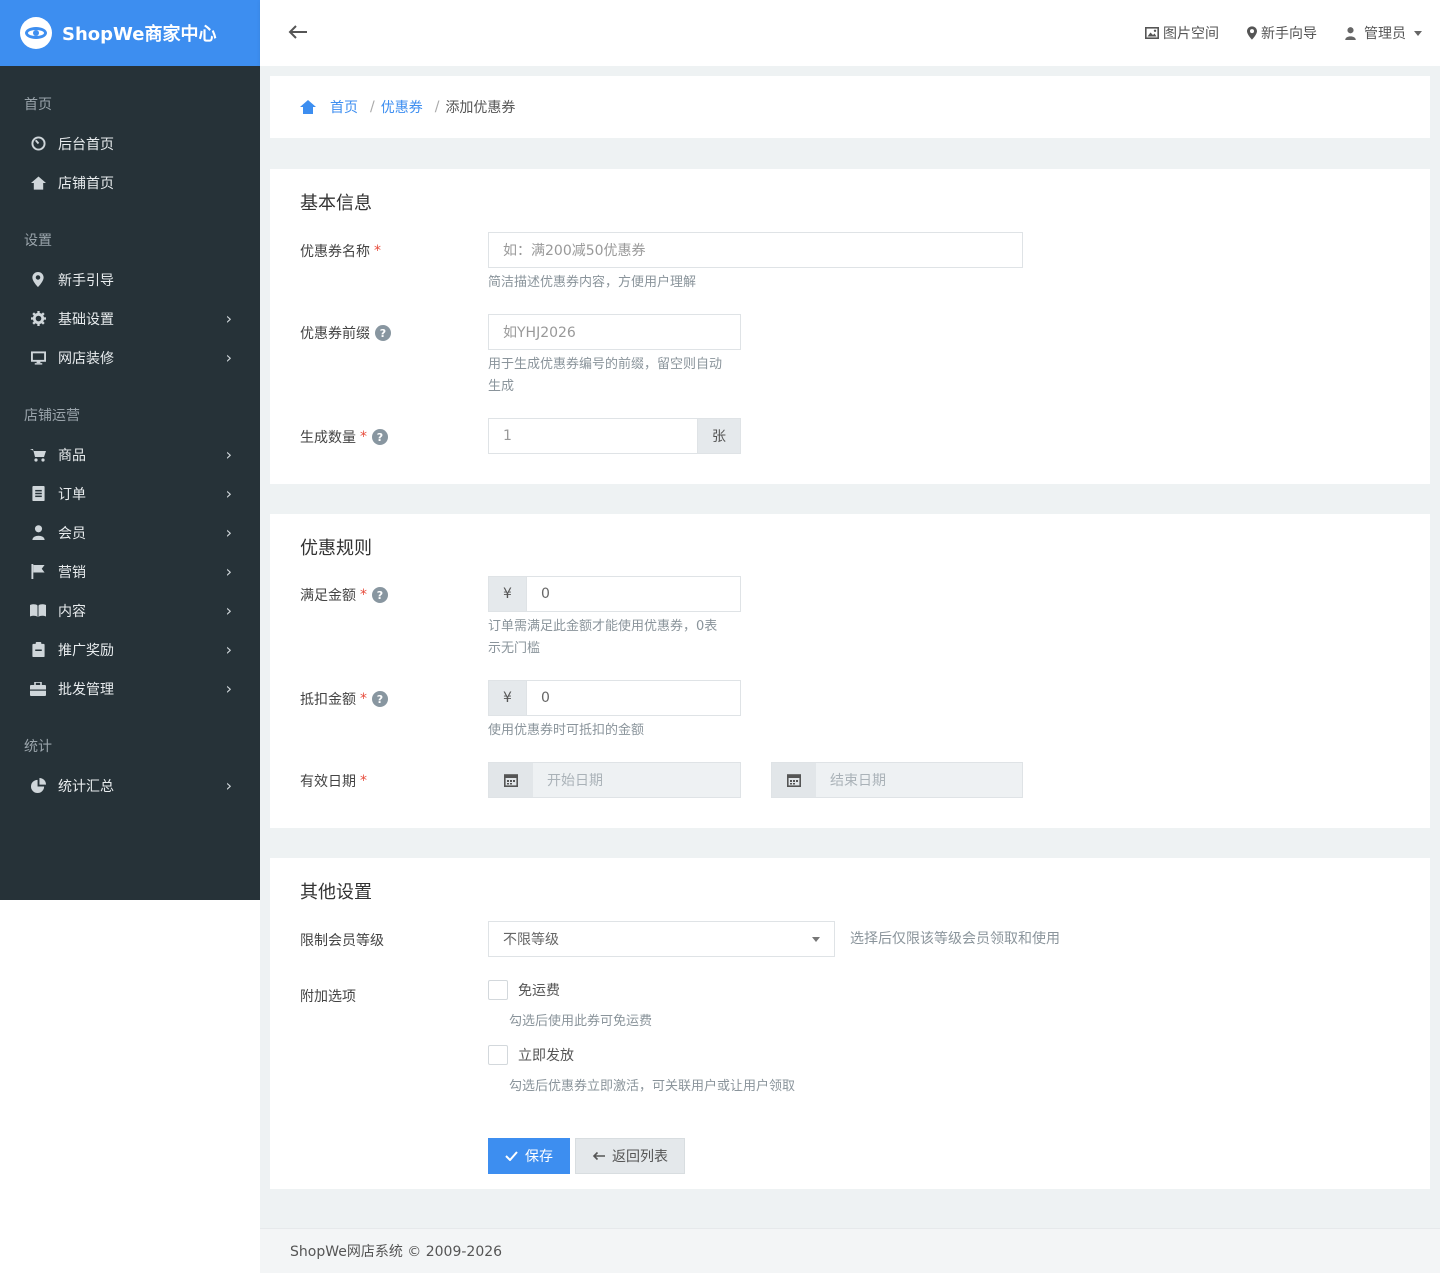 The image size is (1440, 1273). Describe the element at coordinates (344, 699) in the screenshot. I see `deduct-amount-label: 抵扣金额 *?` at that location.